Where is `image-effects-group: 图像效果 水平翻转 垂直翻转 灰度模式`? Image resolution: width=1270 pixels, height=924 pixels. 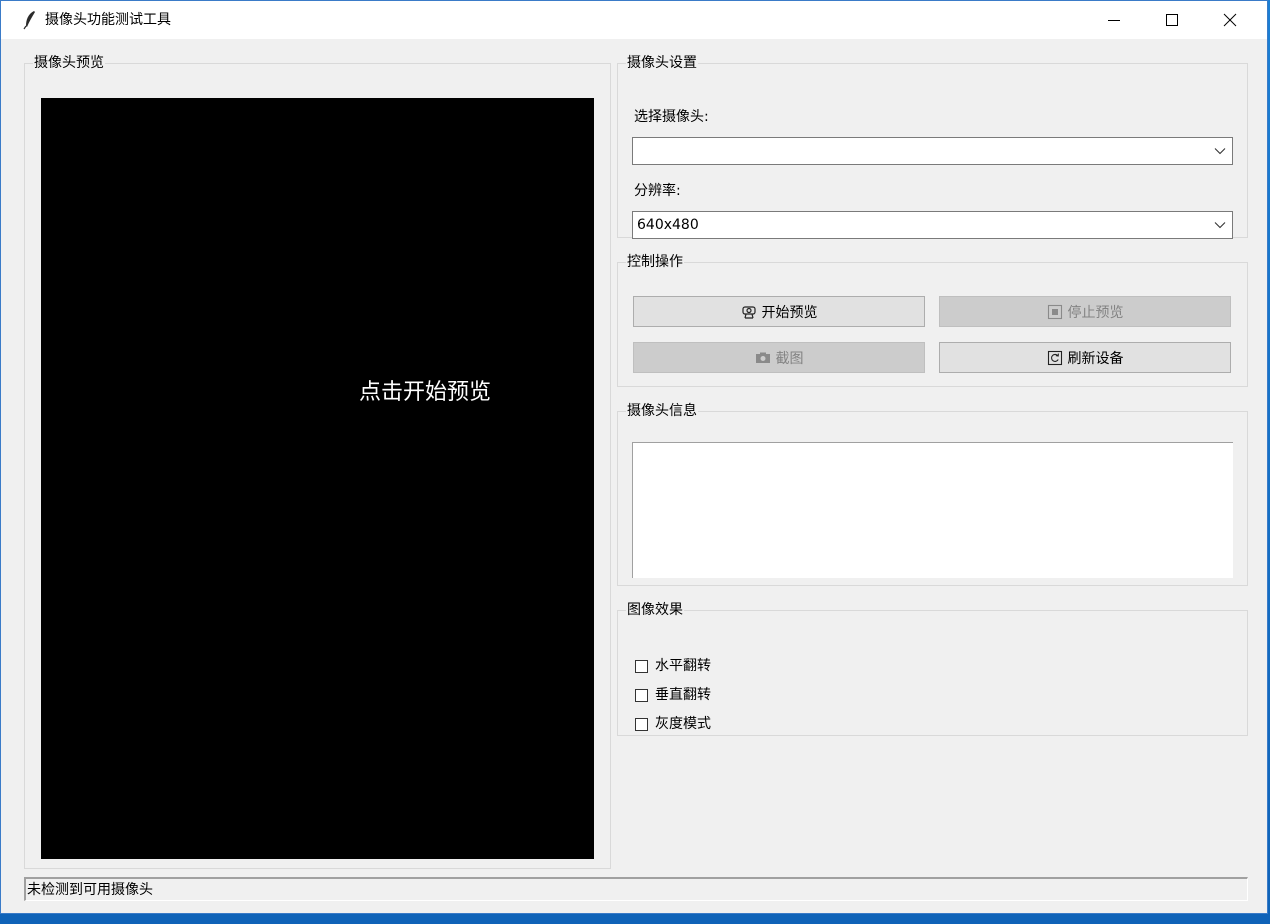
image-effects-group: 图像效果 水平翻转 垂直翻转 灰度模式 is located at coordinates (932, 669).